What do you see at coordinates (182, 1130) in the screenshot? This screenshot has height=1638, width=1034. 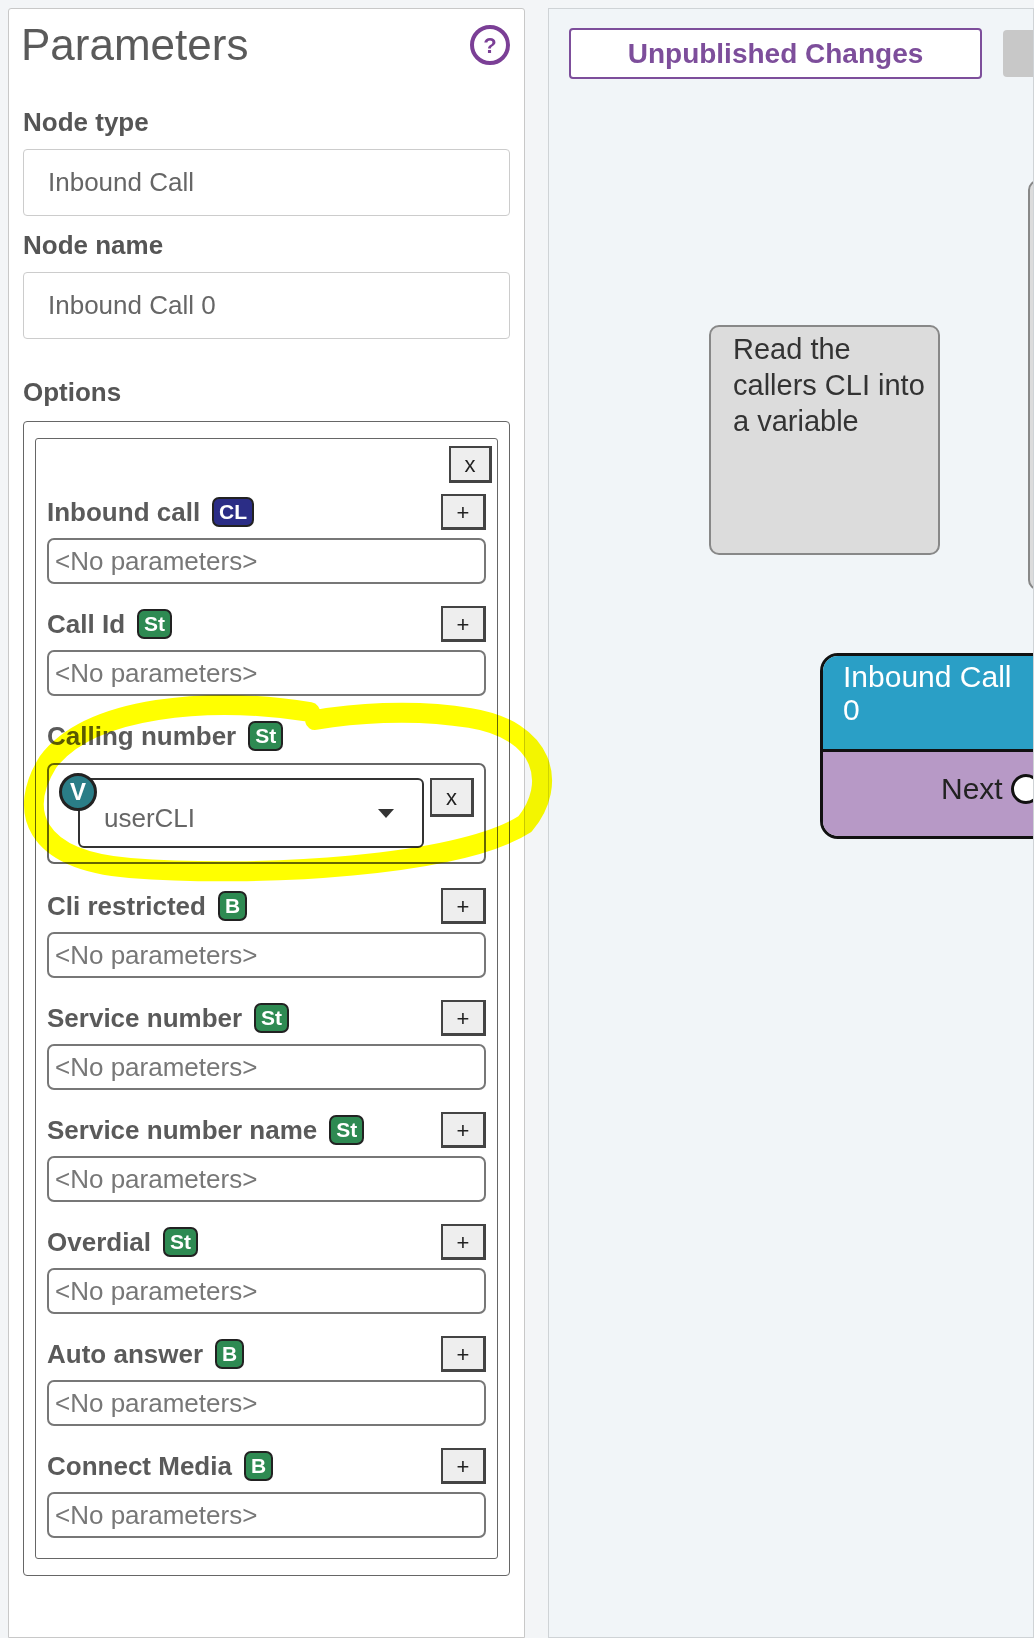 I see `option-label: Service number name` at bounding box center [182, 1130].